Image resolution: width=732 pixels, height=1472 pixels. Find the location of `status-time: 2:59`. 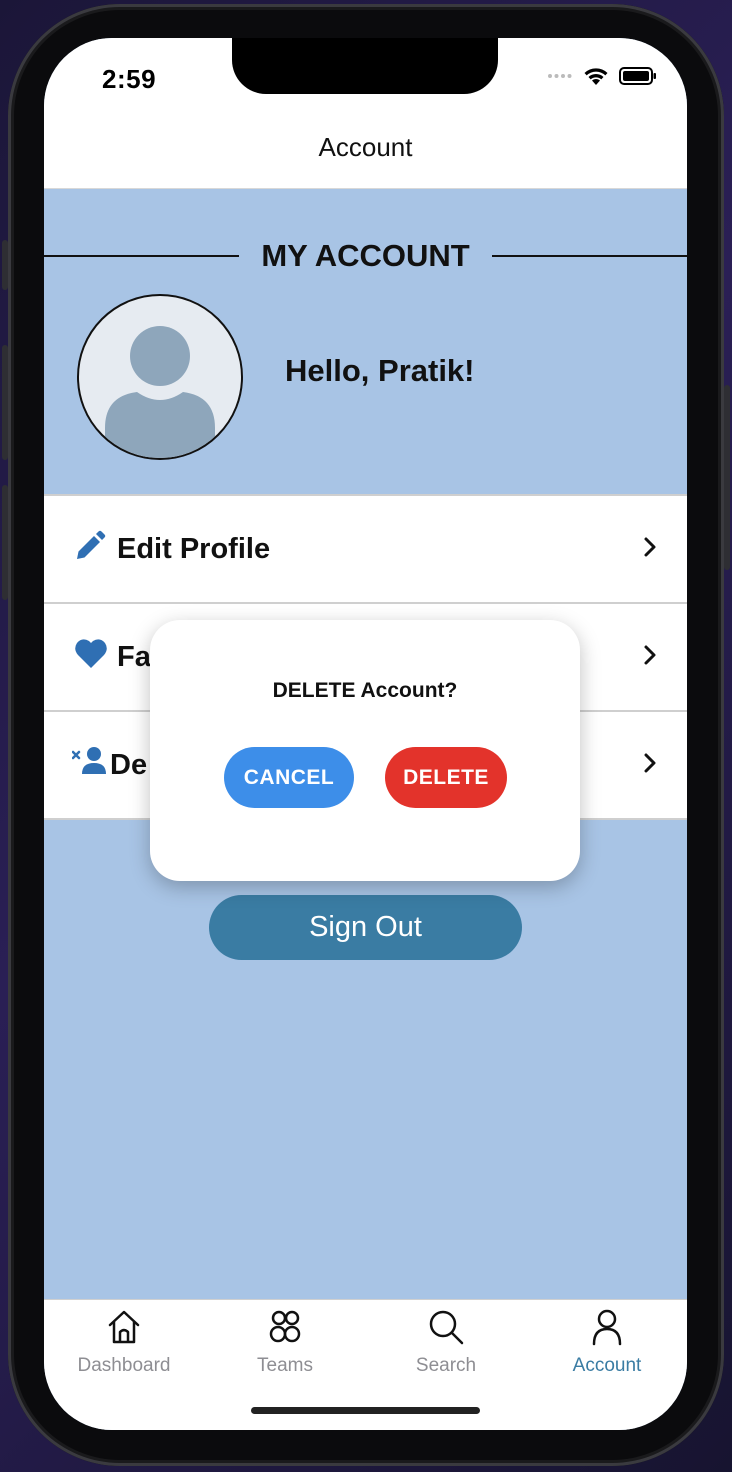

status-time: 2:59 is located at coordinates (129, 79).